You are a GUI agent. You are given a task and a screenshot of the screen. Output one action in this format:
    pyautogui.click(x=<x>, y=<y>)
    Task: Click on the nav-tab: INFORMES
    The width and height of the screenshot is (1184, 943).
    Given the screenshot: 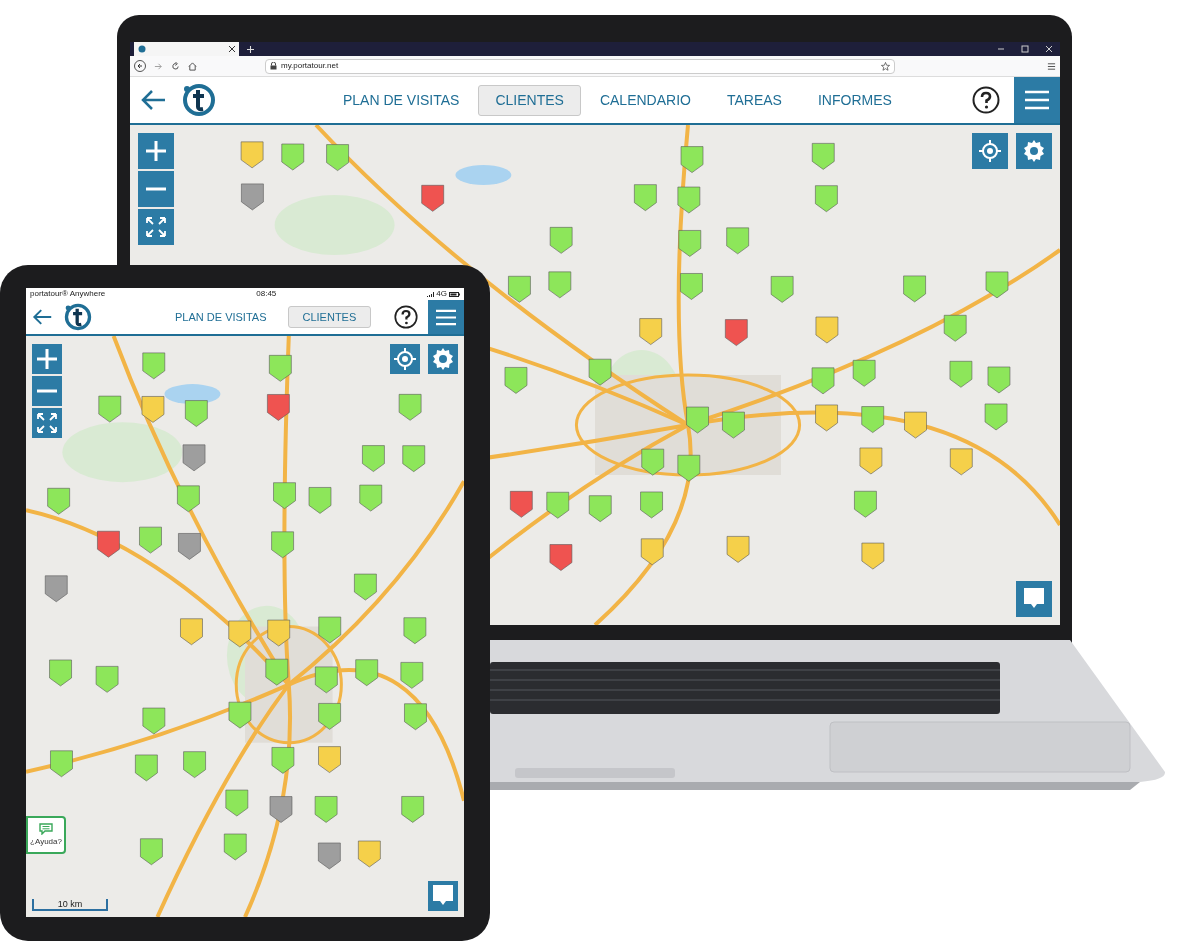 What is the action you would take?
    pyautogui.click(x=854, y=100)
    